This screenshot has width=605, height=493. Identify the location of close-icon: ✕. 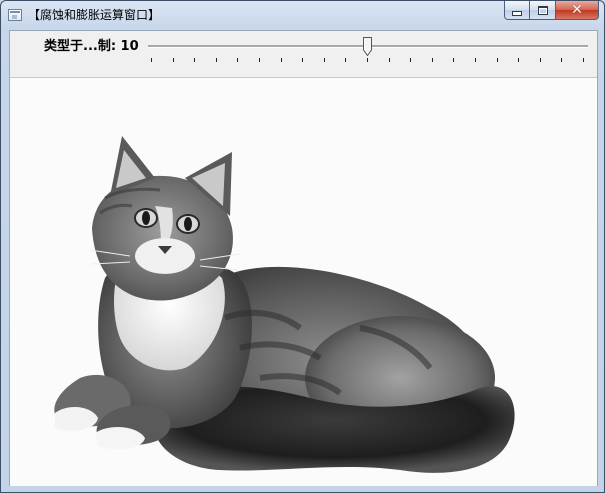
(577, 10).